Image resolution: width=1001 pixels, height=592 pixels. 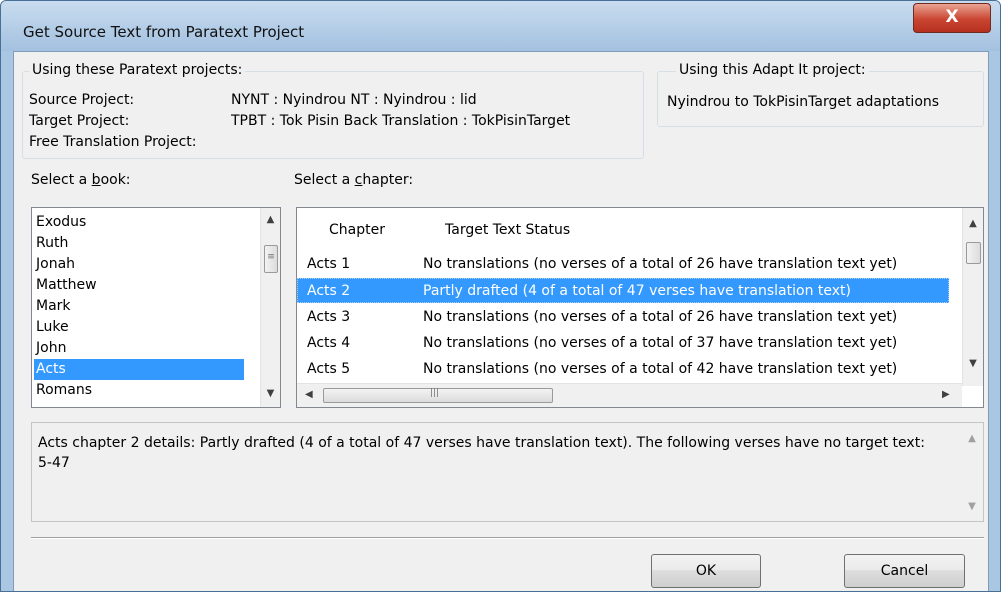 I want to click on adaptit-project-value: Nyindrou to TokPisinTarget adaptations, so click(x=803, y=102).